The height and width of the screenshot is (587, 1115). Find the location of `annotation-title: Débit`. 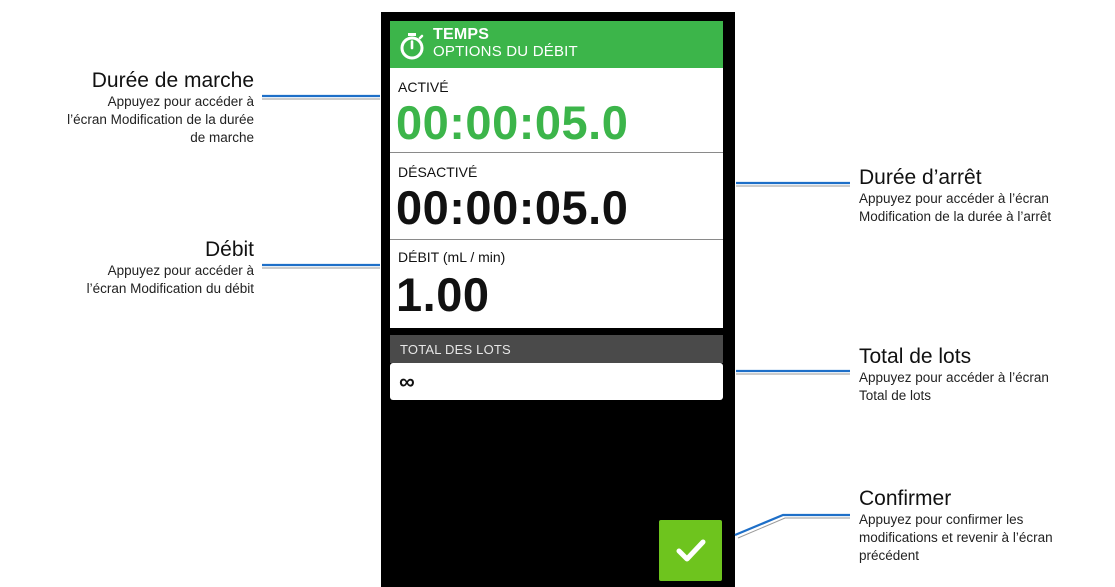

annotation-title: Débit is located at coordinates (229, 249).